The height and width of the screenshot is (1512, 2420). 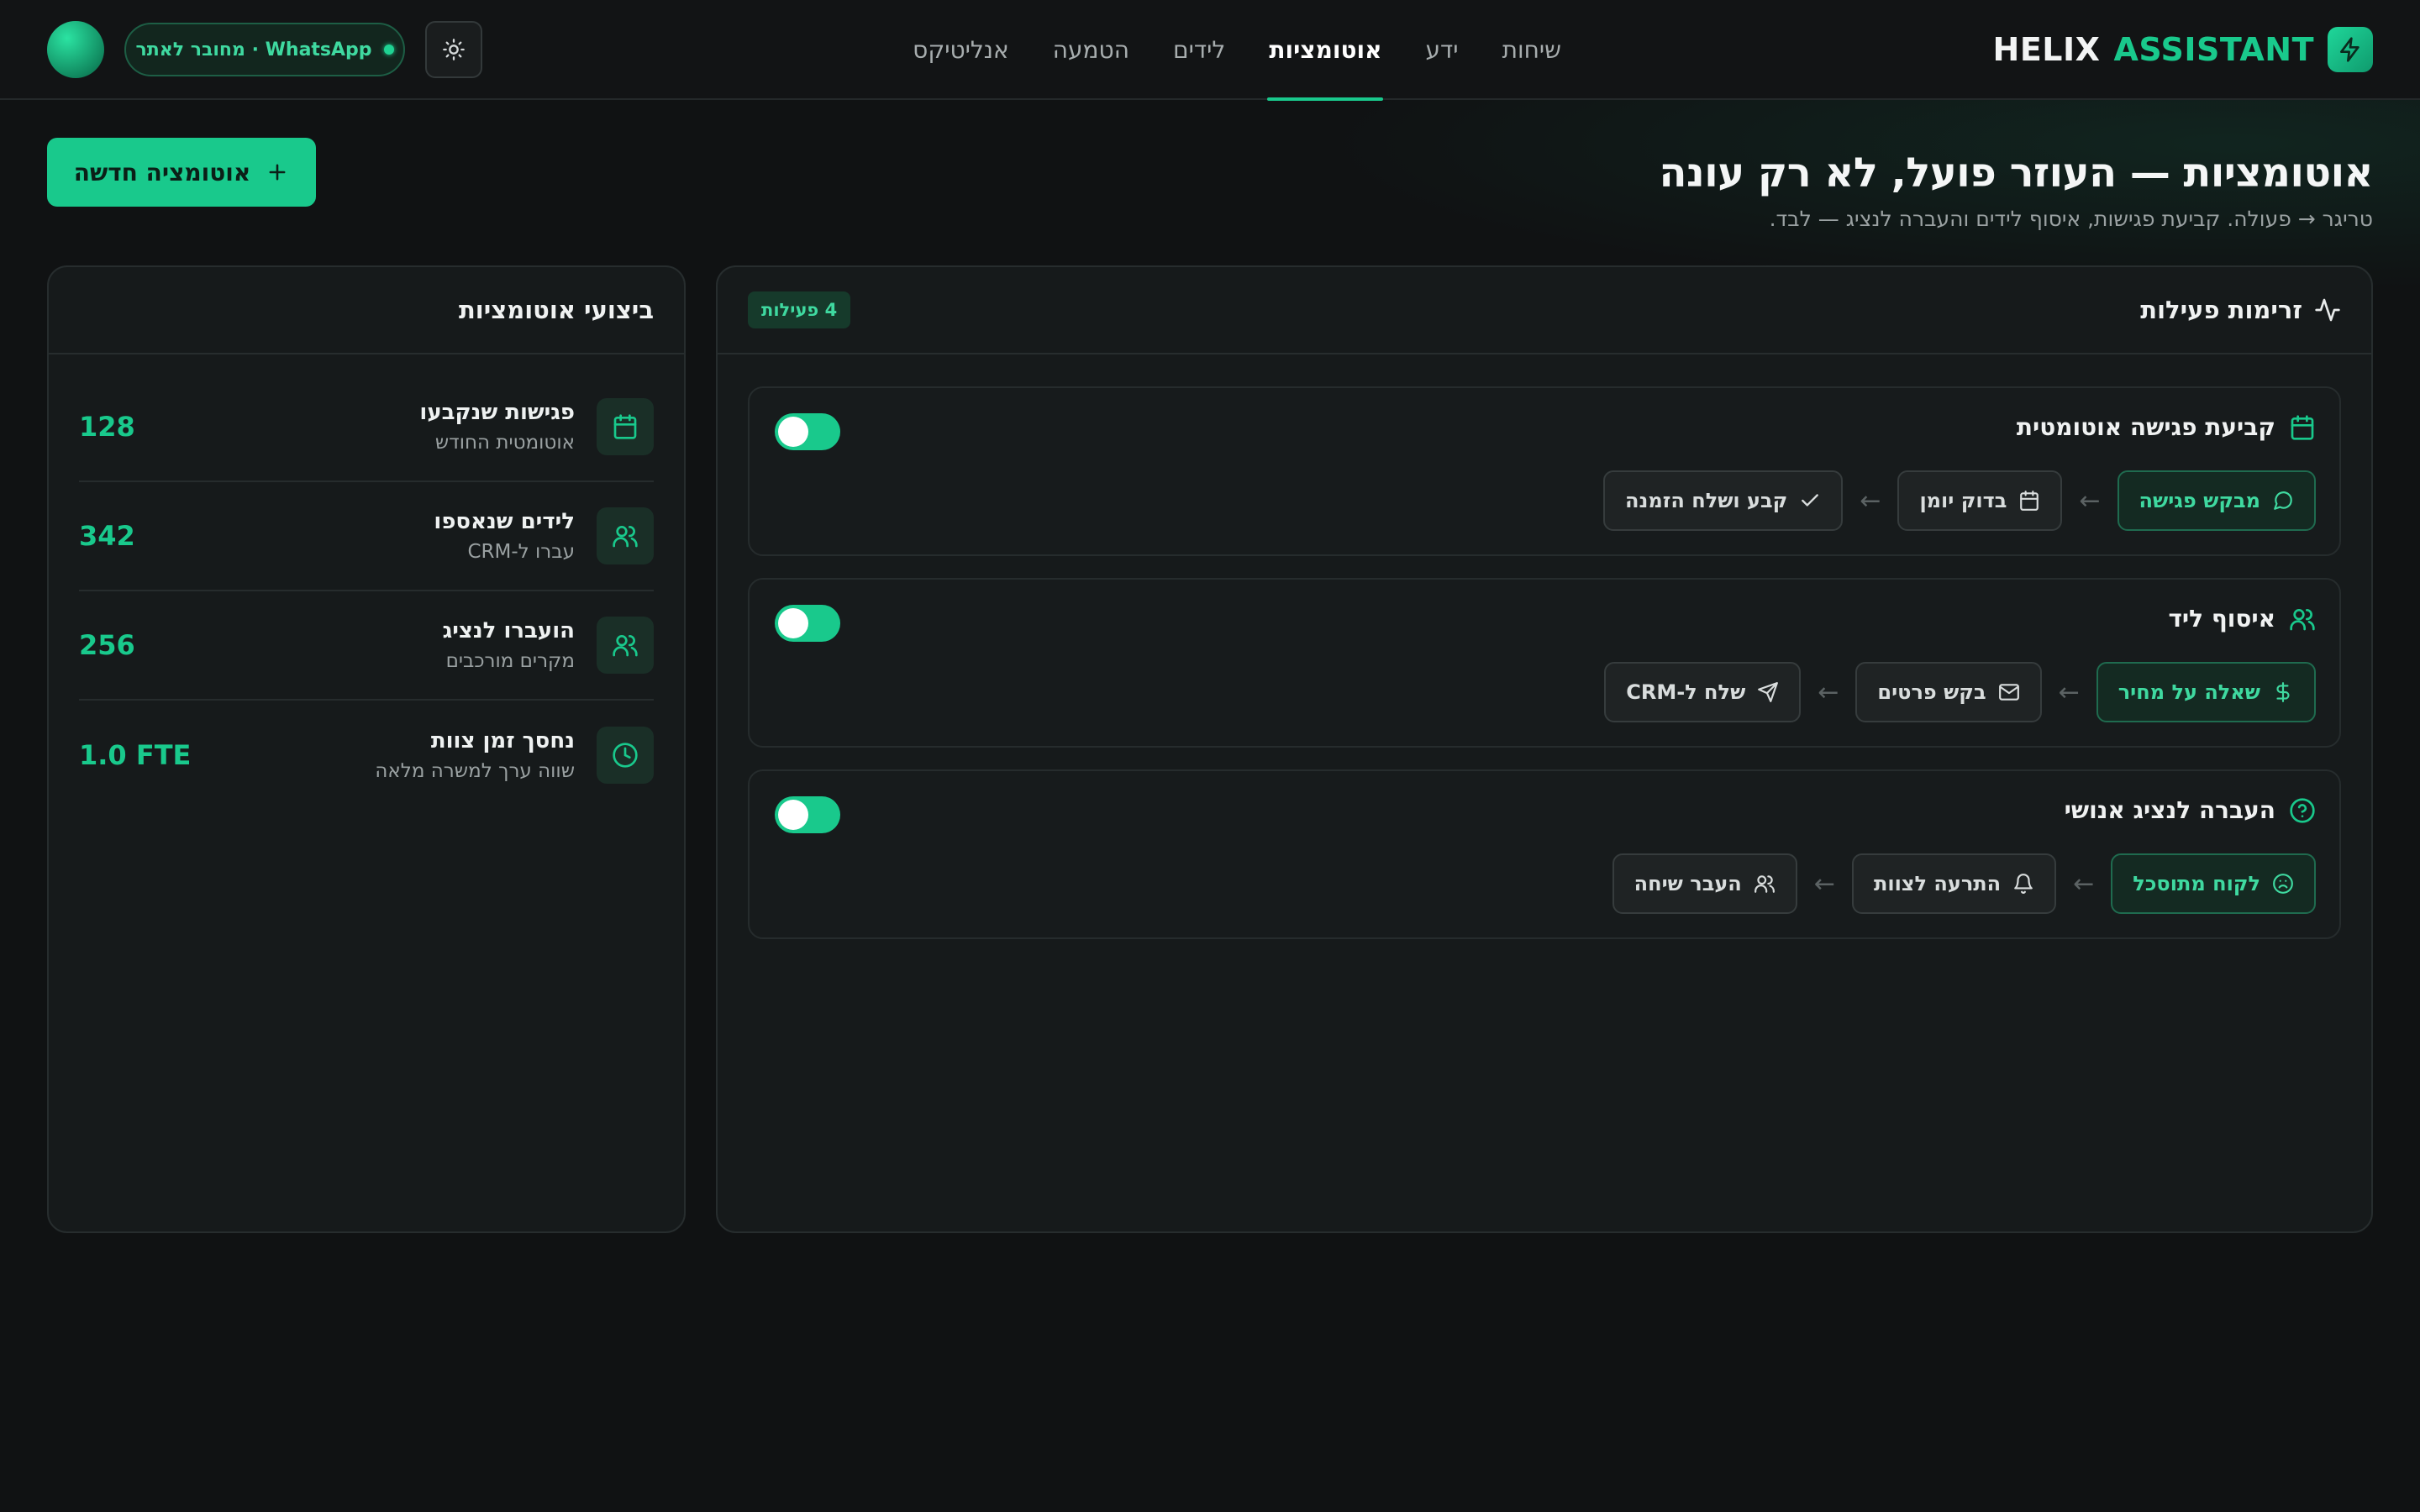 I want to click on new-automation-button: אוטומציה חדשה, so click(x=181, y=172).